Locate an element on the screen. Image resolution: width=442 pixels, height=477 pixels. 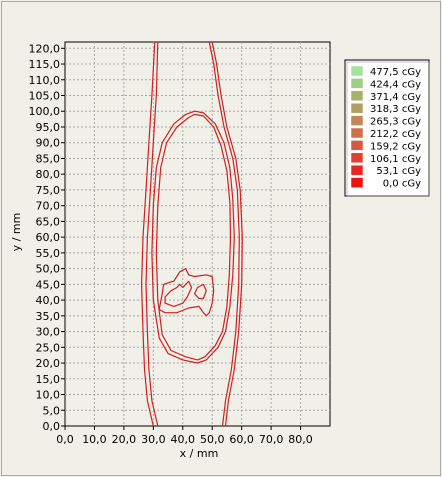
y-tick-label: 65,0 is located at coordinates (48, 221).